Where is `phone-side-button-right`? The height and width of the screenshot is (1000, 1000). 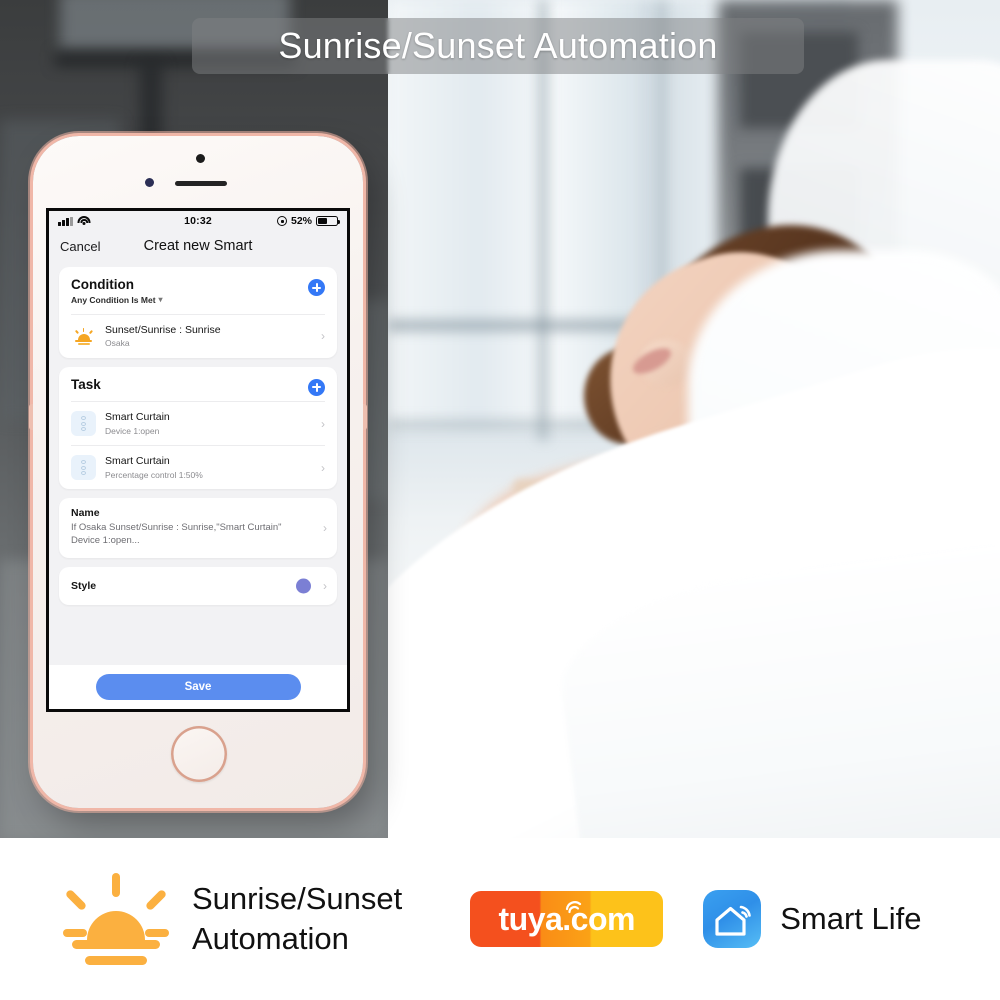
phone-side-button-right is located at coordinates (365, 417).